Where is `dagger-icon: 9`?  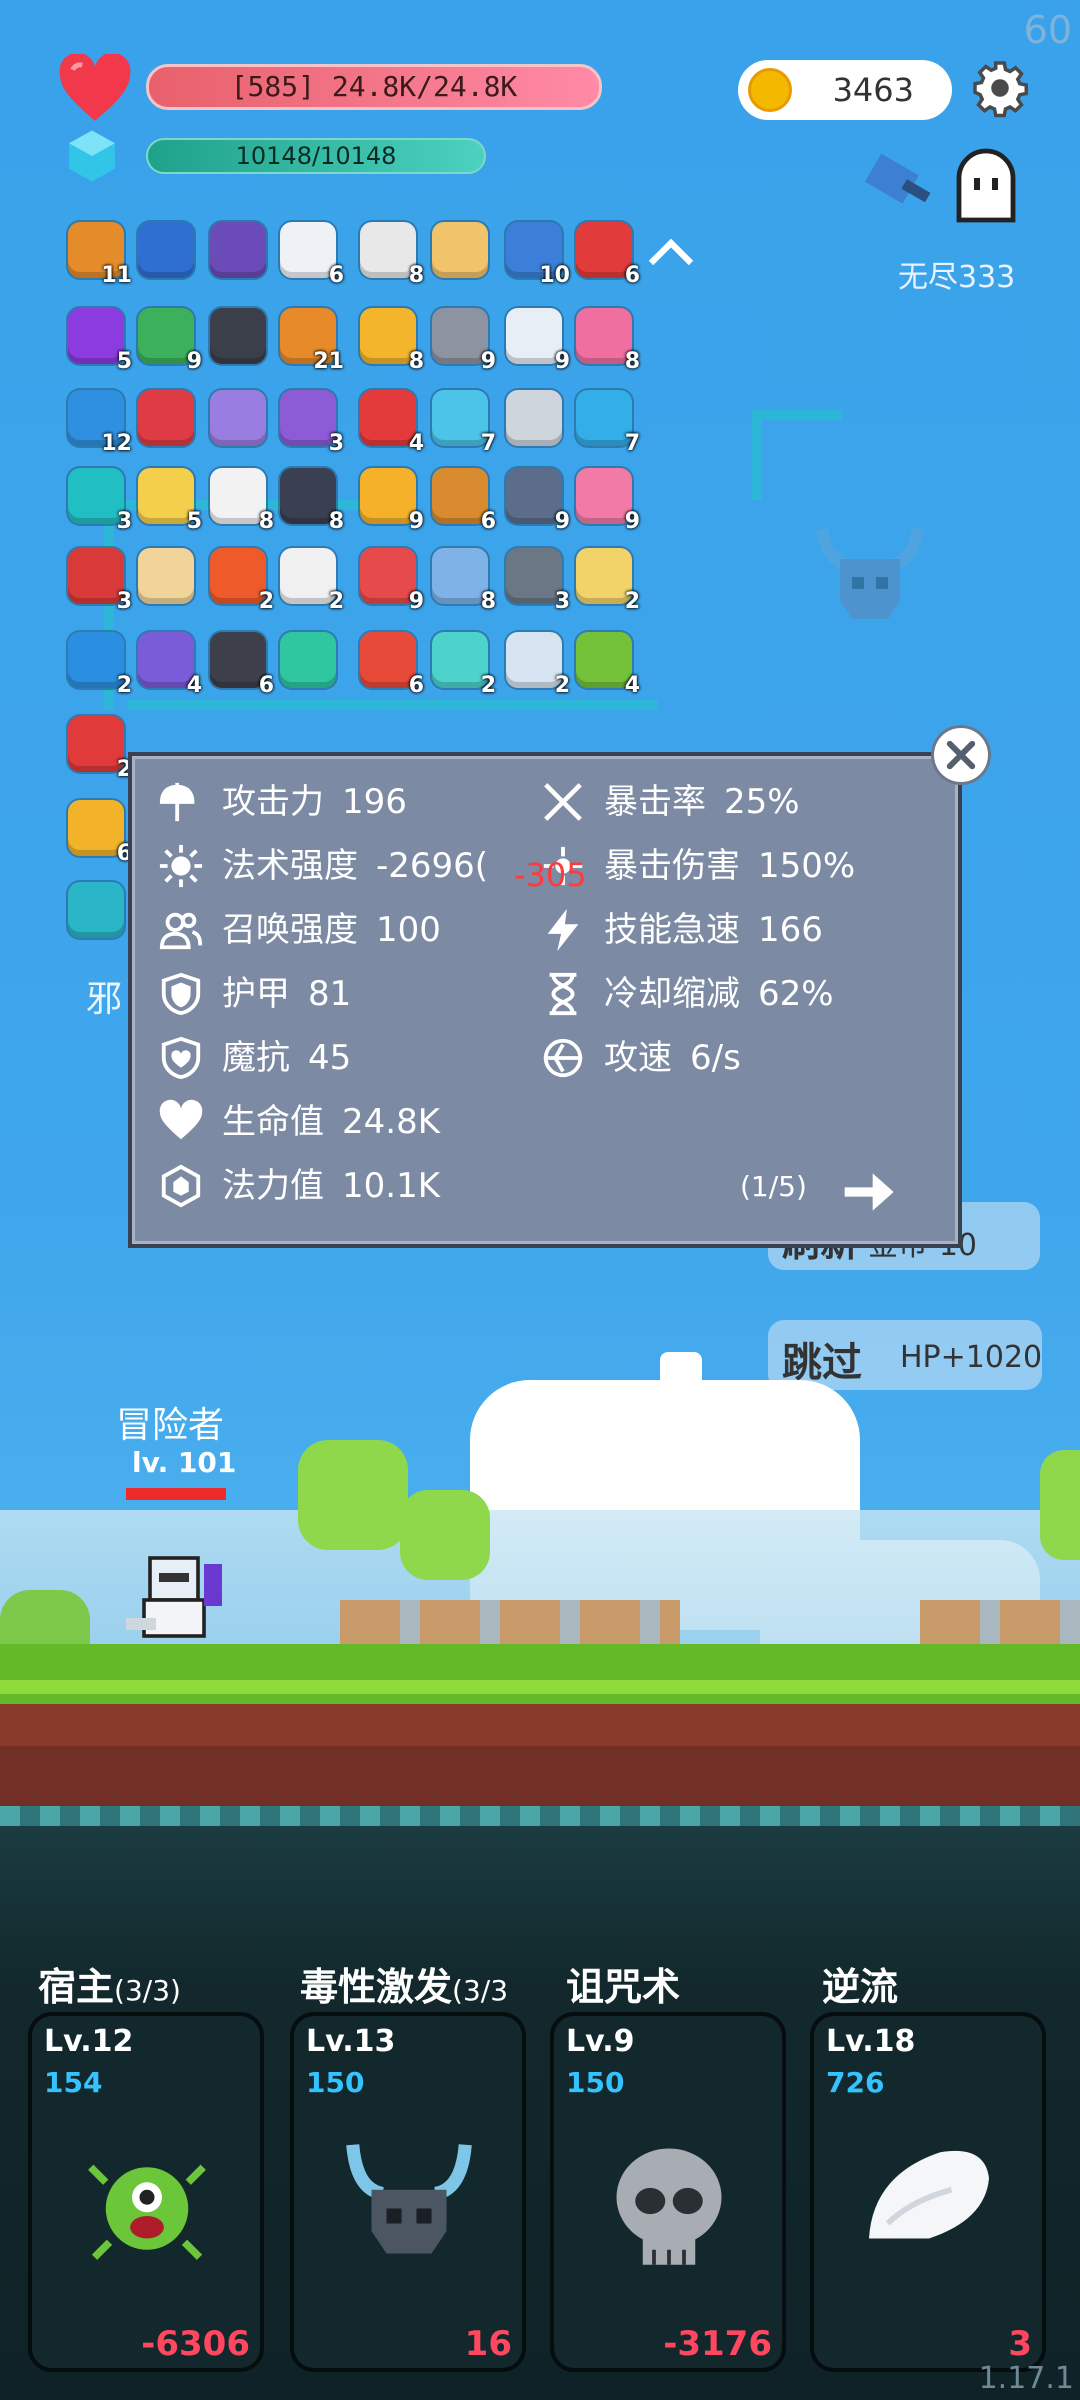
dagger-icon: 9 is located at coordinates (538, 501).